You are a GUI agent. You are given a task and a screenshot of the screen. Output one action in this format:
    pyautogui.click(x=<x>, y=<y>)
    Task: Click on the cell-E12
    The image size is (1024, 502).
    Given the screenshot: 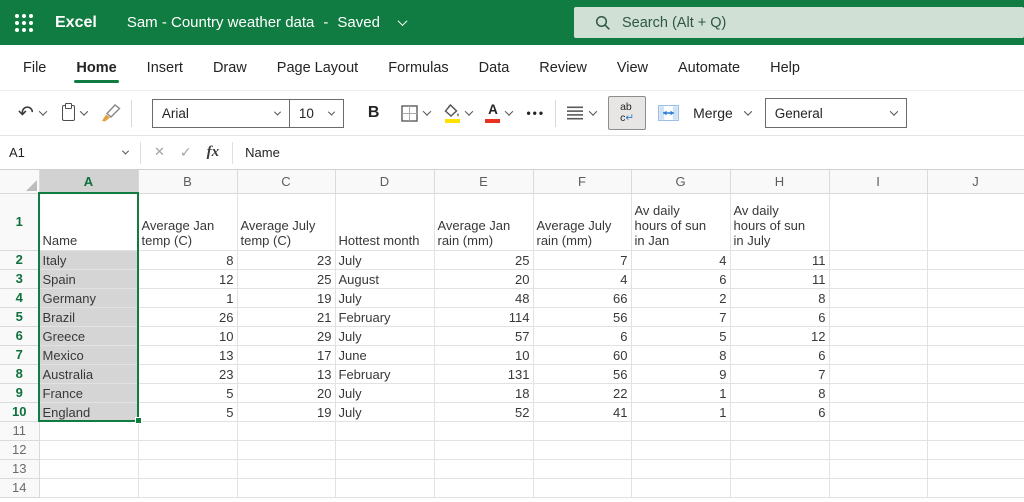 What is the action you would take?
    pyautogui.click(x=484, y=450)
    